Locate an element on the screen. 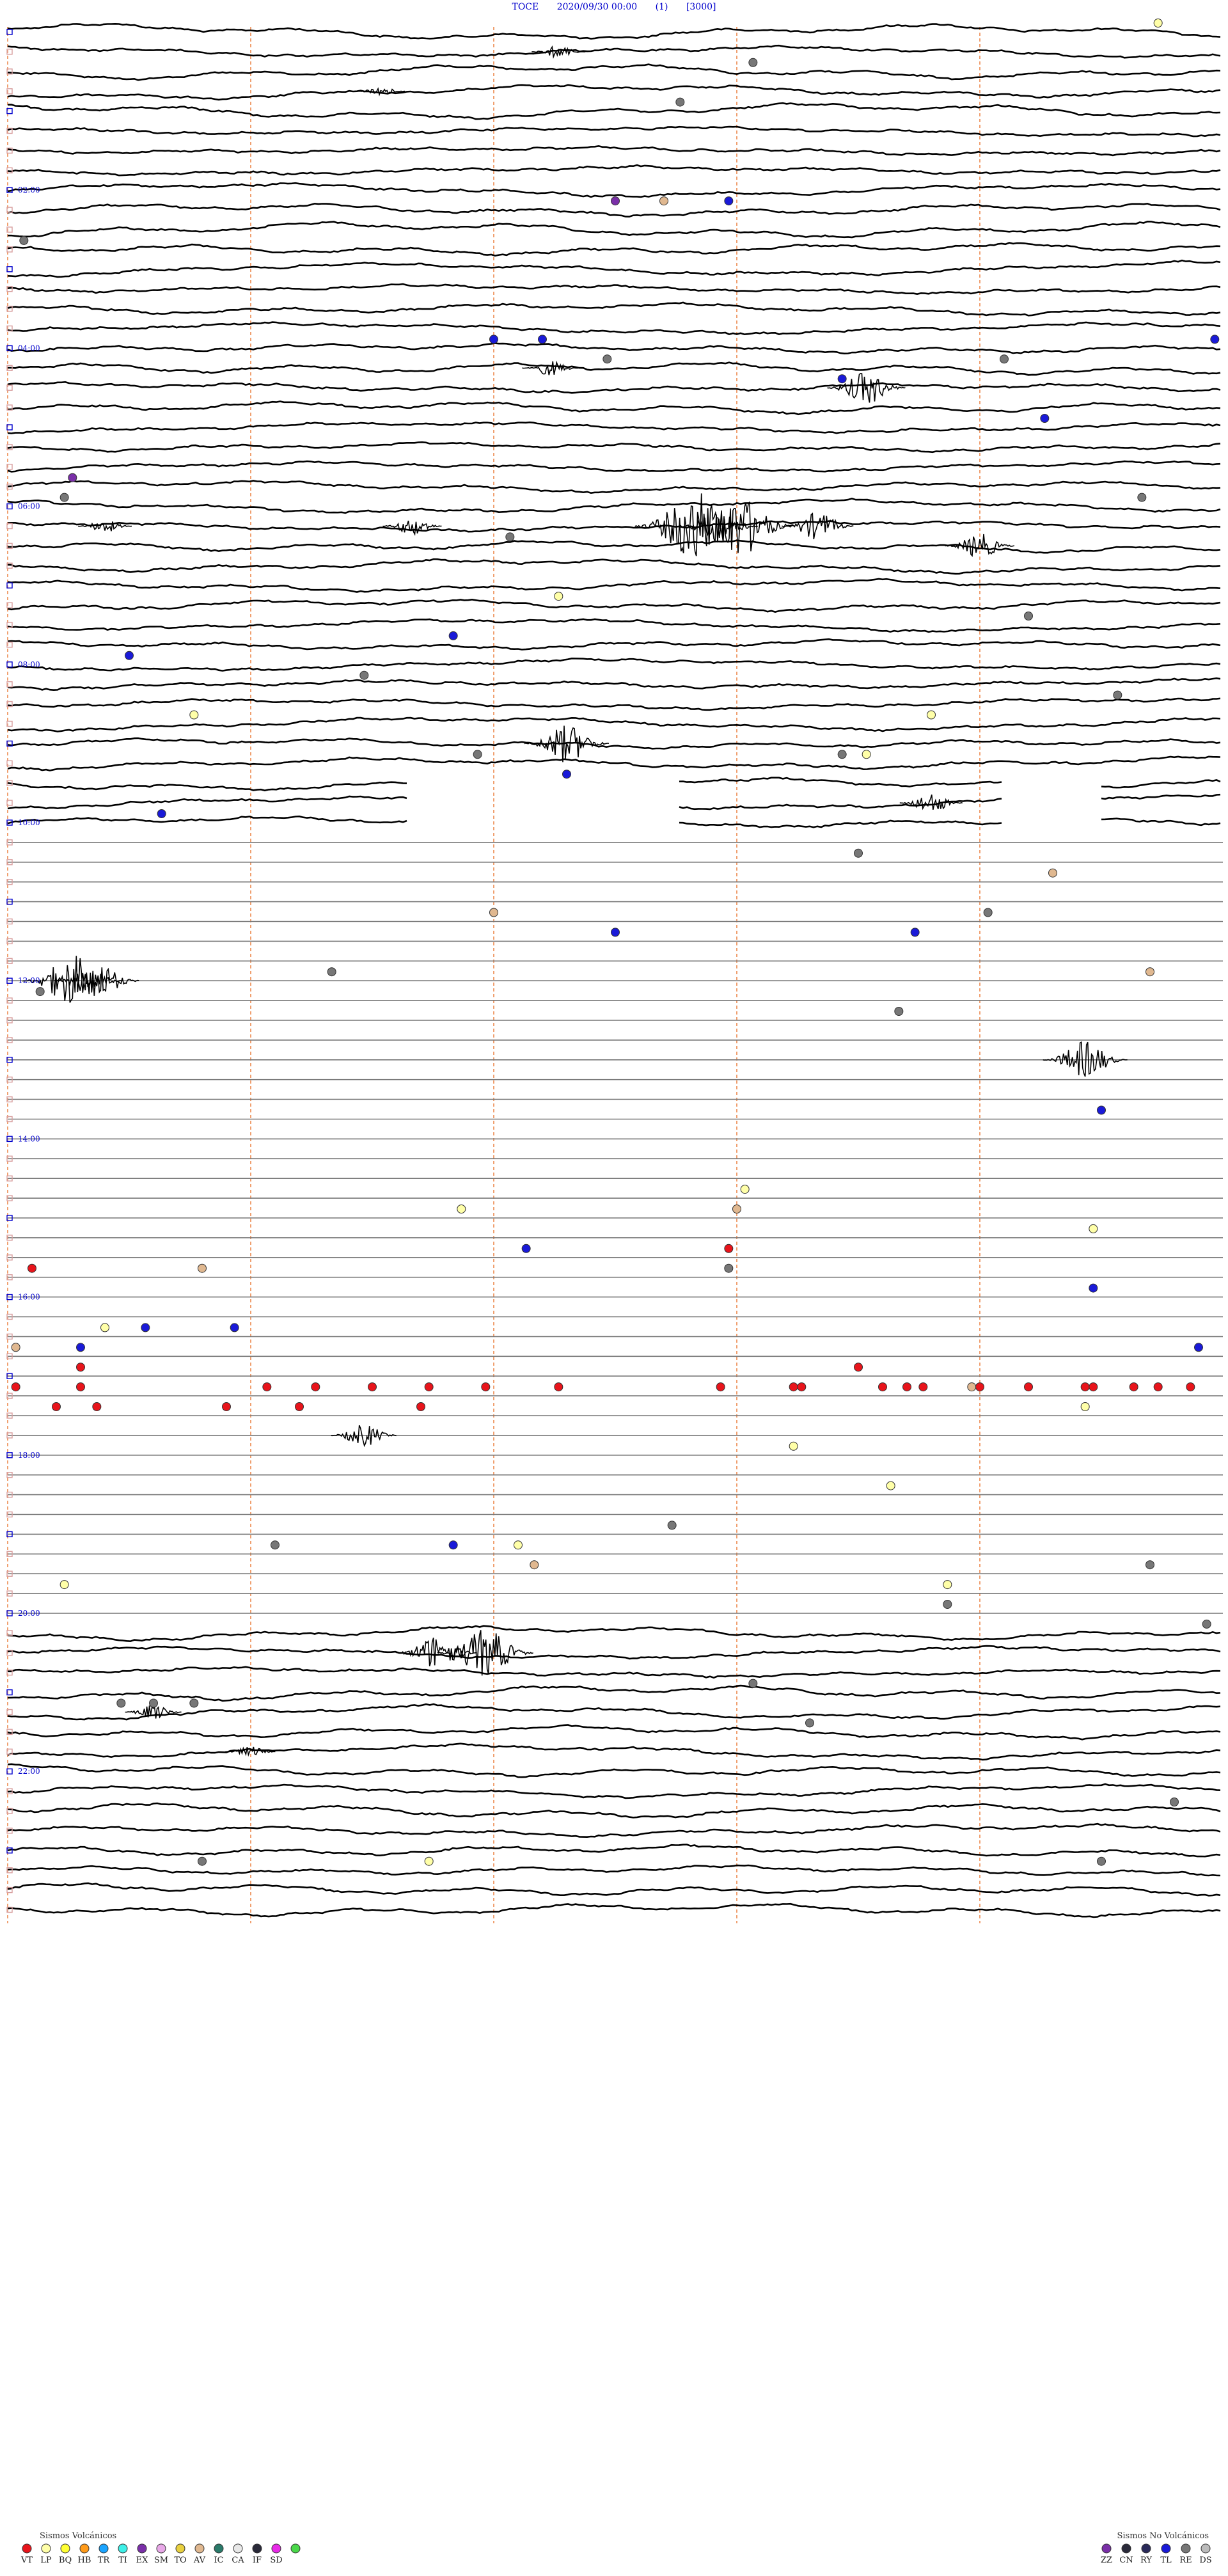  legend-code: HB is located at coordinates (84, 2560).